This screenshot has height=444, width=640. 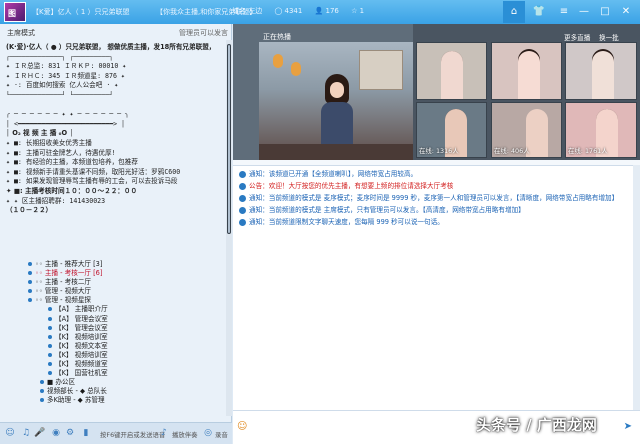 What do you see at coordinates (92, 181) in the screenshot?
I see `announcement-line: ✦ ■: 如果发现管理辱骂主播有辱的工会，可以去投诉马段` at bounding box center [92, 181].